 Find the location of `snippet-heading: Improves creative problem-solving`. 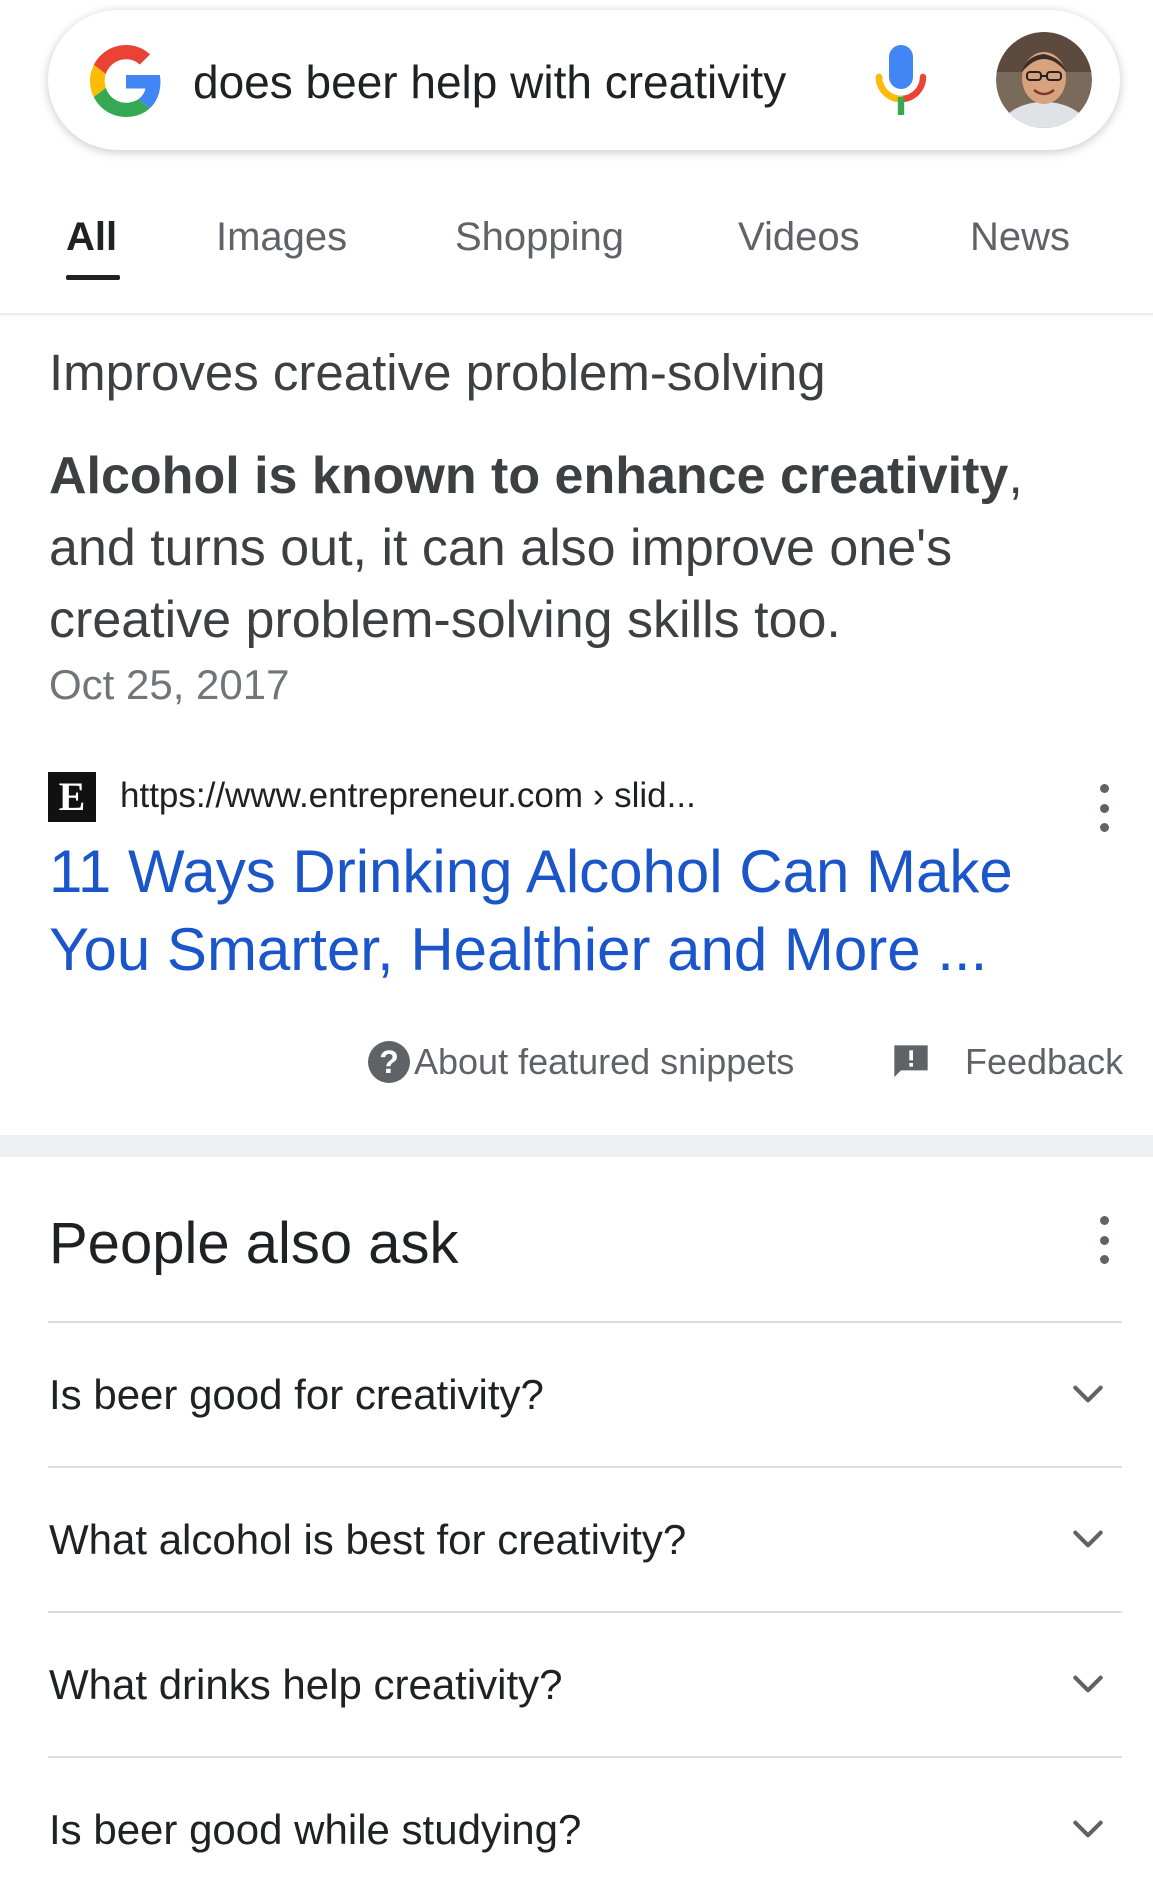

snippet-heading: Improves creative problem-solving is located at coordinates (437, 372).